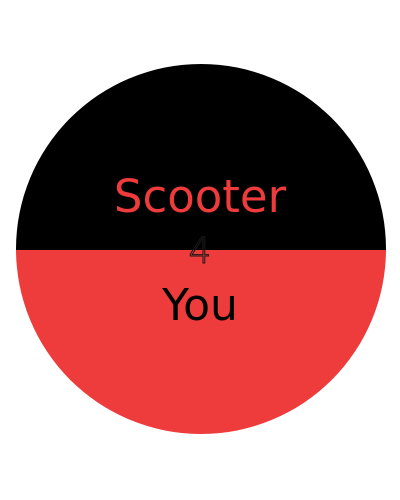  I want to click on logo-word-scooter: Scooter, so click(200, 196).